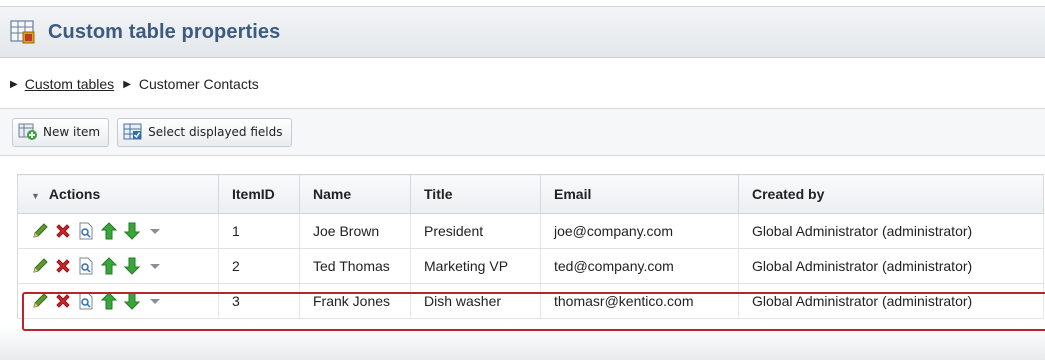 This screenshot has width=1045, height=360. What do you see at coordinates (35, 196) in the screenshot?
I see `sort-arrow-icon: ▼` at bounding box center [35, 196].